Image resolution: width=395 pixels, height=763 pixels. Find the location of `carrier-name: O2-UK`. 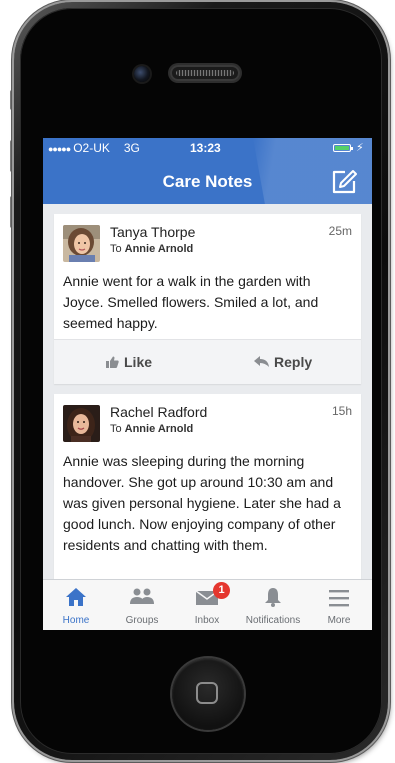

carrier-name: O2-UK is located at coordinates (91, 148).